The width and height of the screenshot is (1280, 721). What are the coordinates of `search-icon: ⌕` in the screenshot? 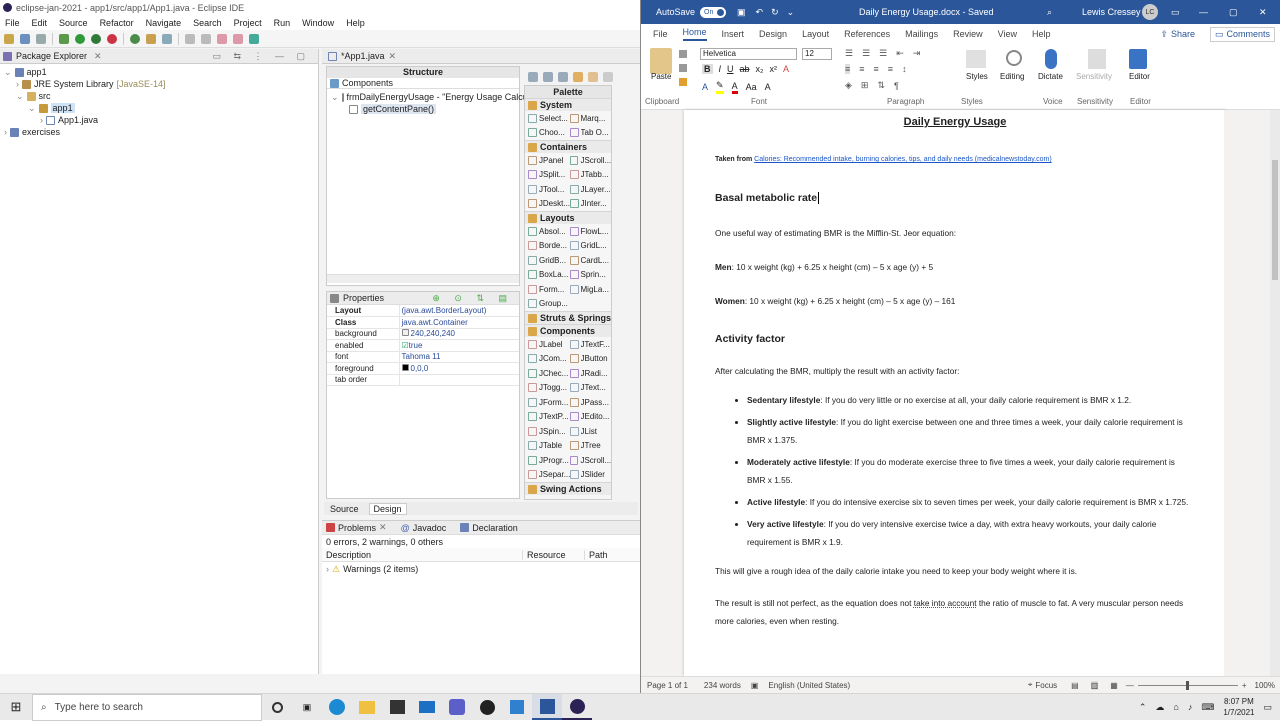 It's located at (1049, 12).